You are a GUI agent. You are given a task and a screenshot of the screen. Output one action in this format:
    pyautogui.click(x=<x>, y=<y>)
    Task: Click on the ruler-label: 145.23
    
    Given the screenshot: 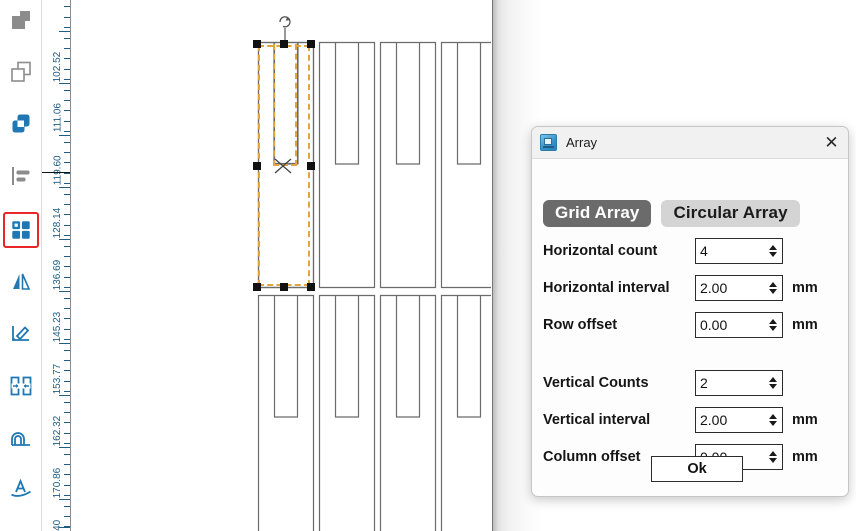 What is the action you would take?
    pyautogui.click(x=58, y=327)
    